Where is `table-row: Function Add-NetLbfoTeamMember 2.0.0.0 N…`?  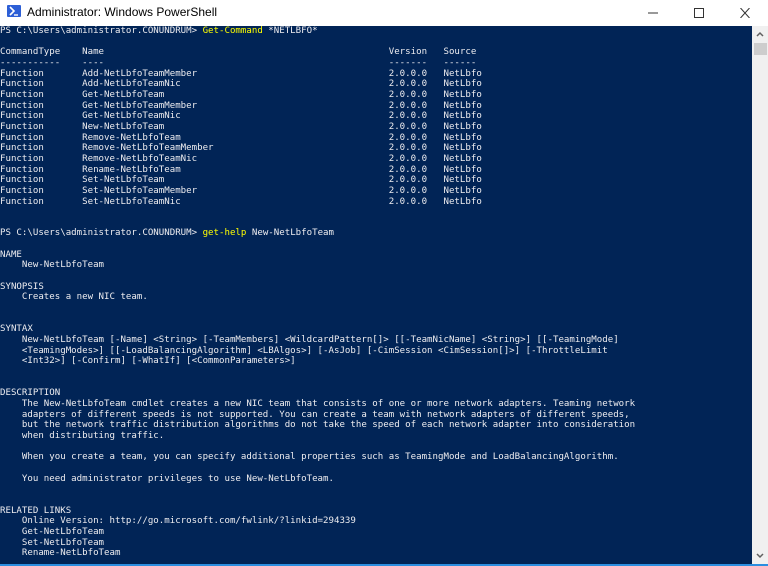
table-row: Function Add-NetLbfoTeamMember 2.0.0.0 N… is located at coordinates (241, 73).